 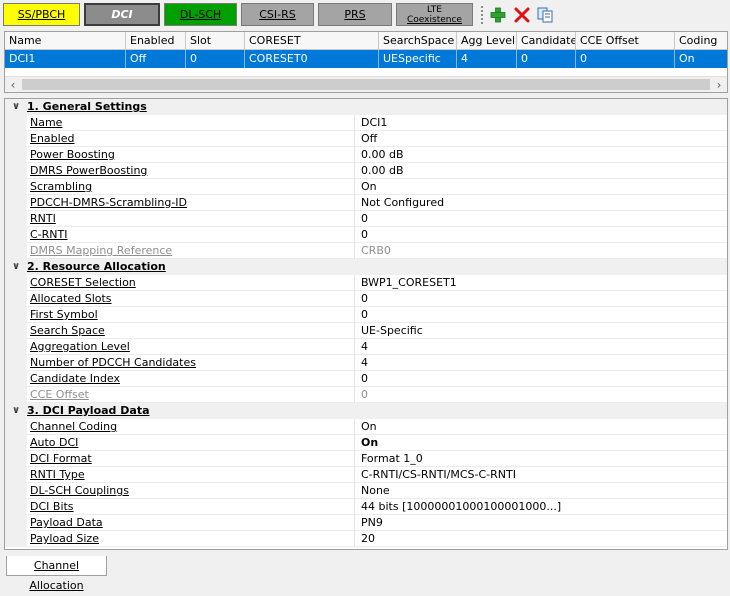 What do you see at coordinates (65, 41) in the screenshot?
I see `column-header-name: Name` at bounding box center [65, 41].